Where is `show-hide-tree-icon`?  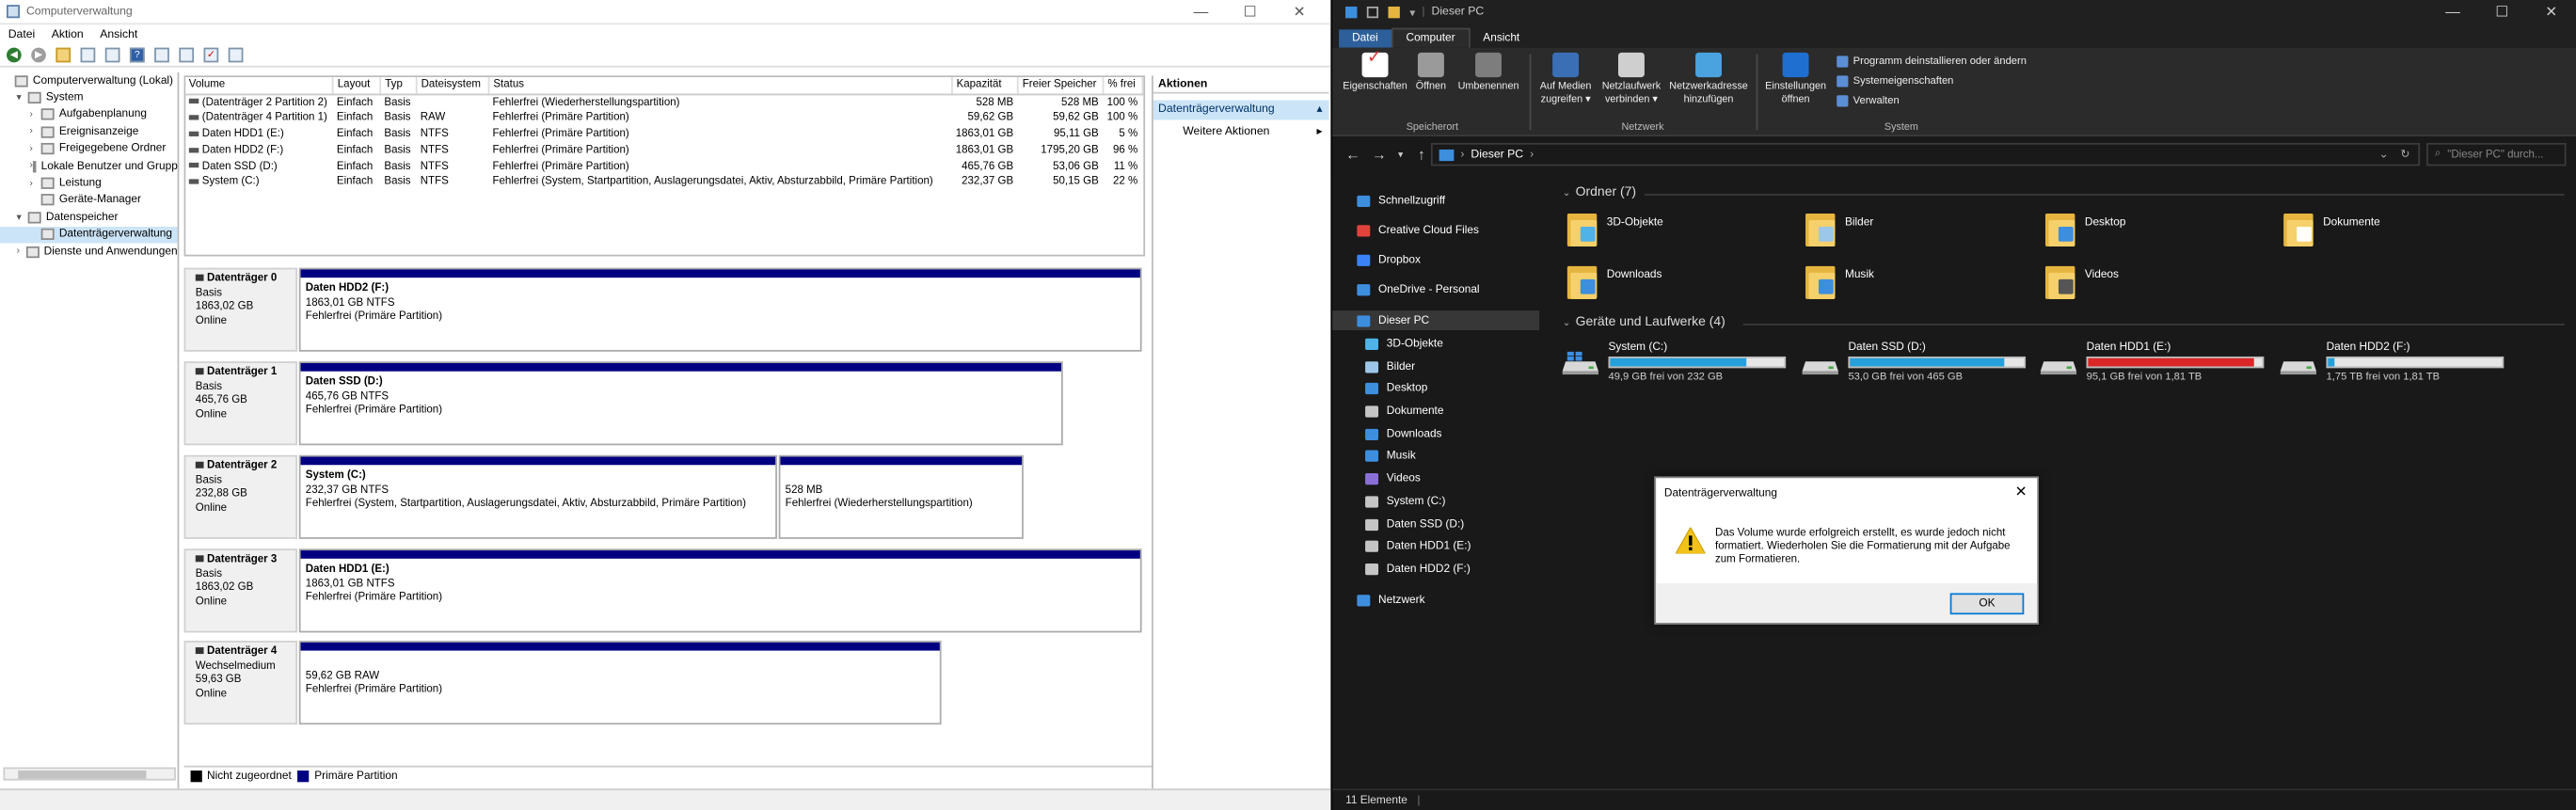
show-hide-tree-icon is located at coordinates (88, 55).